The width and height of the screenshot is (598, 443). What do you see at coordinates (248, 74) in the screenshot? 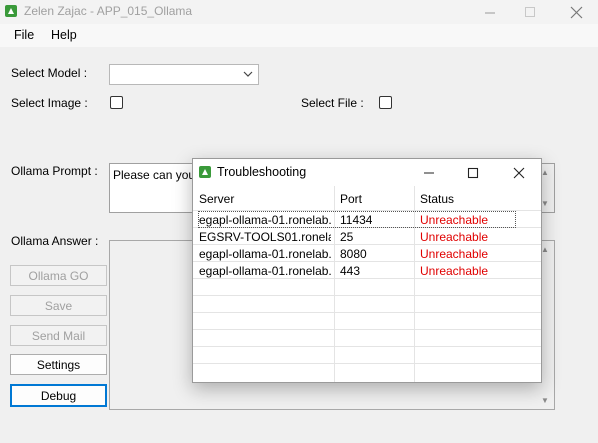
I see `chevron-down-icon` at bounding box center [248, 74].